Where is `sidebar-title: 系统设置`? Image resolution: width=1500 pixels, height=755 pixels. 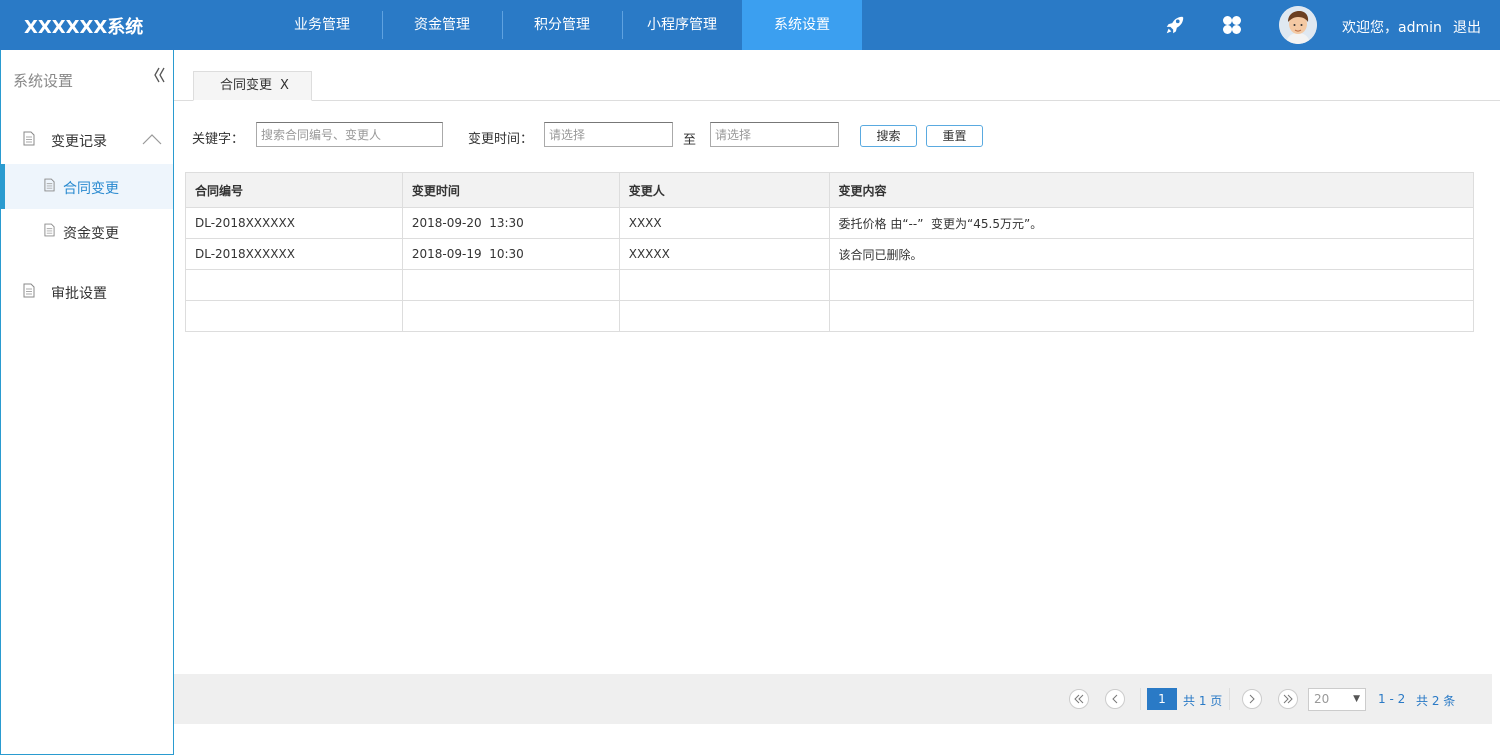
sidebar-title: 系统设置 is located at coordinates (43, 81).